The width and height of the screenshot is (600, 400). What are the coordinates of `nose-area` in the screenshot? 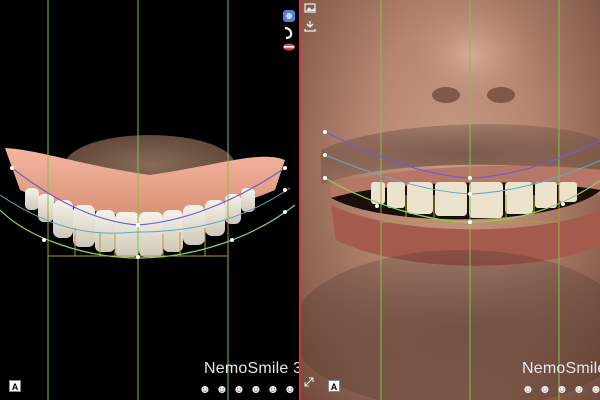 It's located at (471, 57).